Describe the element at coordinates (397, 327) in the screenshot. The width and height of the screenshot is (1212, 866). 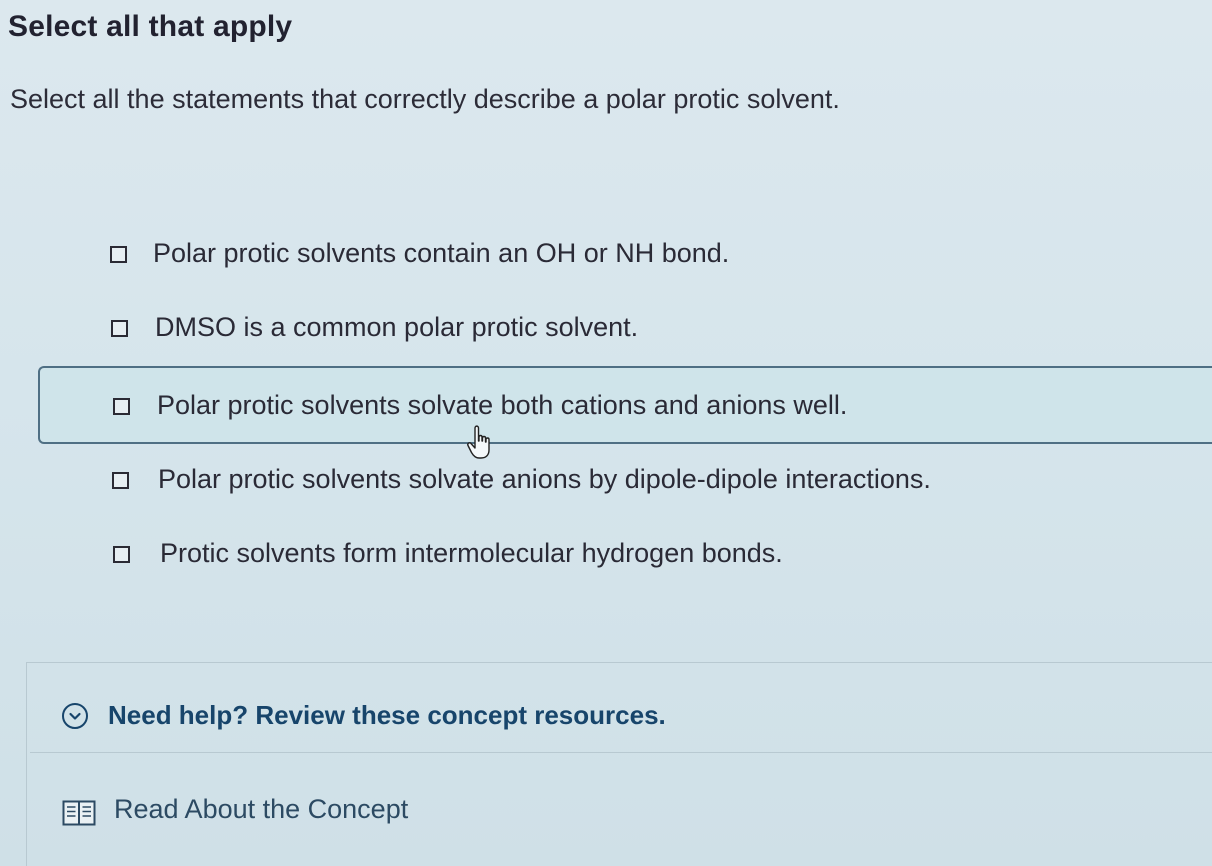
I see `choice-label-2: DMSO is a common polar protic solvent.` at that location.